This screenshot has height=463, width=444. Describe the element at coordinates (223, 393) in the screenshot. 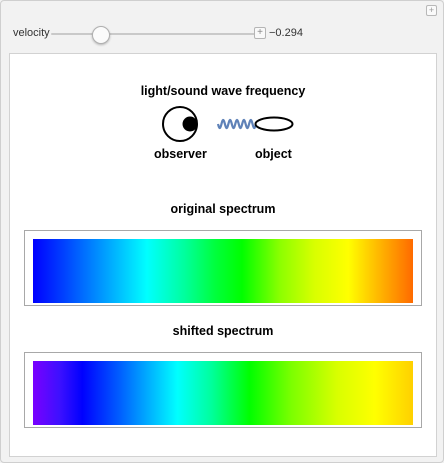

I see `shifted-spectrum-bar` at that location.